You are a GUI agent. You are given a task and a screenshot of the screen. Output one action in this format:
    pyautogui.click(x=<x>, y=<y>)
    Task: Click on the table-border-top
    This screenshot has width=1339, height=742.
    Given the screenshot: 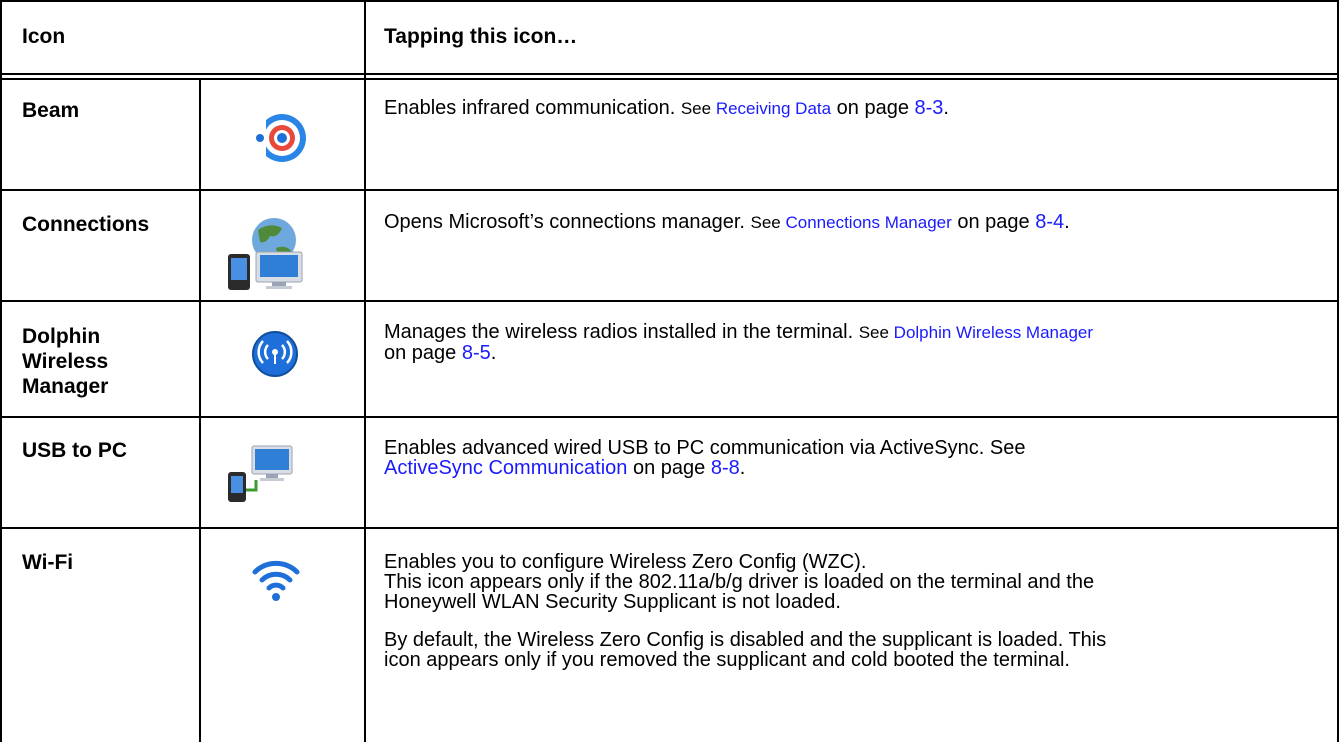 What is the action you would take?
    pyautogui.click(x=669, y=1)
    